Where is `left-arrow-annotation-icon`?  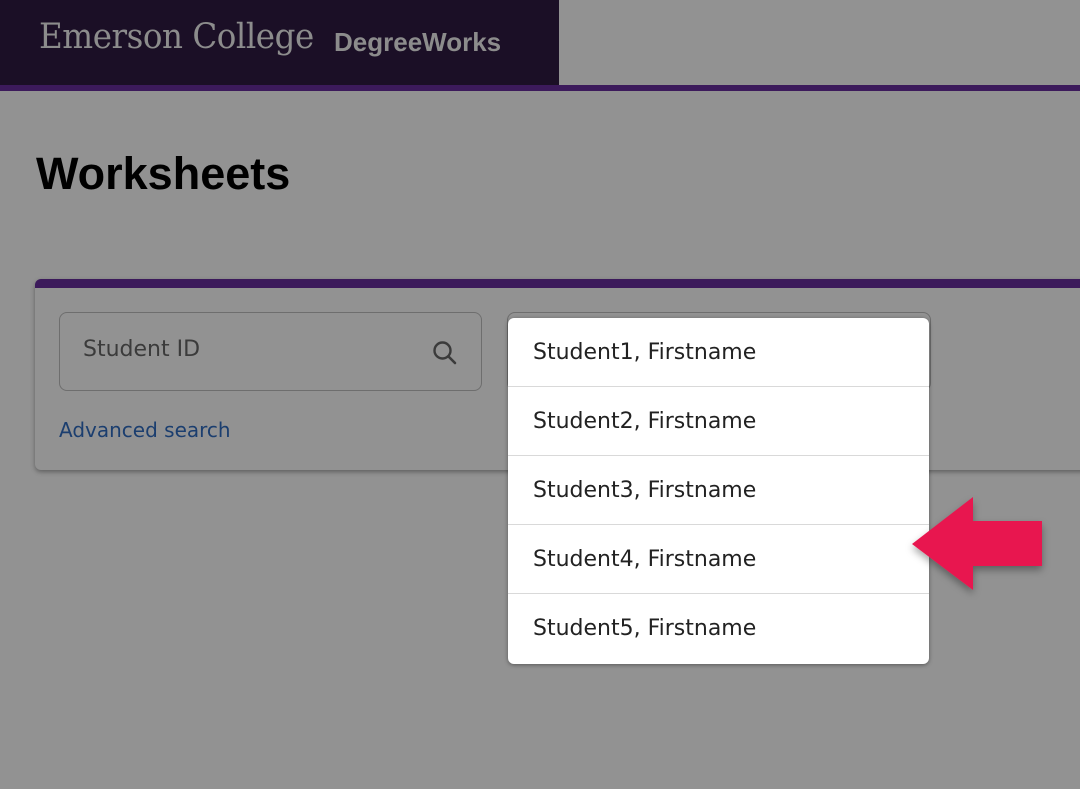
left-arrow-annotation-icon is located at coordinates (977, 543).